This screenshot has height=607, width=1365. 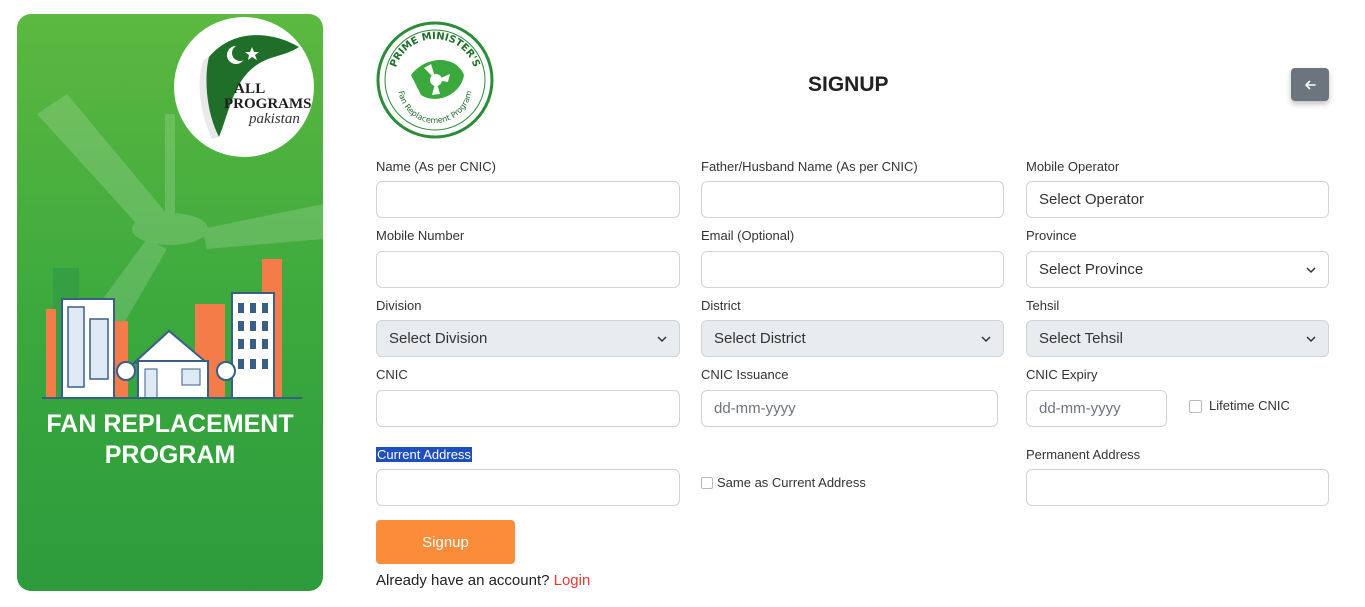 I want to click on email-label: Email (Optional), so click(x=748, y=235).